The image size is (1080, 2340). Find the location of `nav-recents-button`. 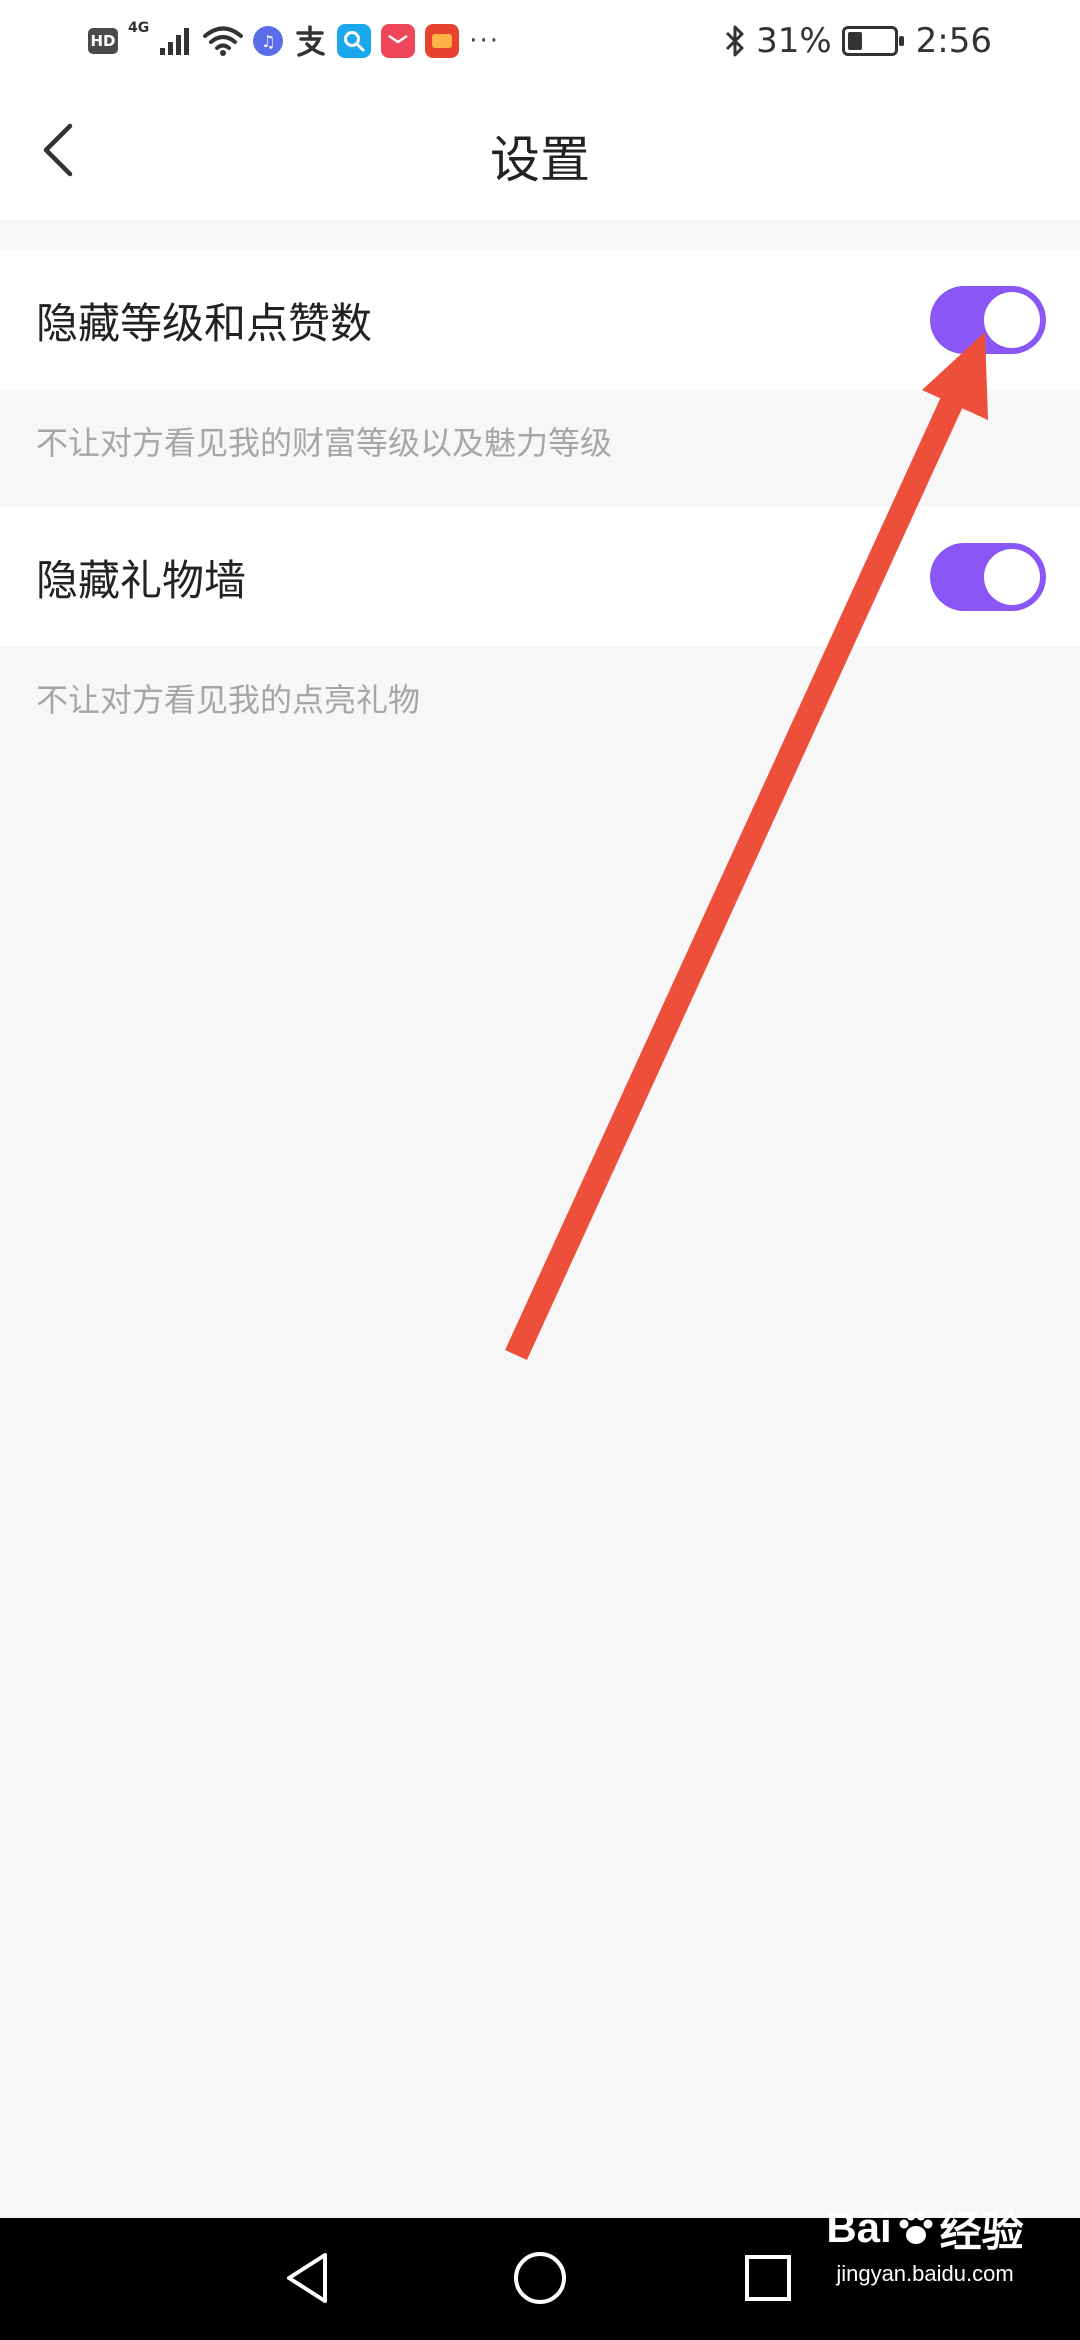

nav-recents-button is located at coordinates (768, 2278).